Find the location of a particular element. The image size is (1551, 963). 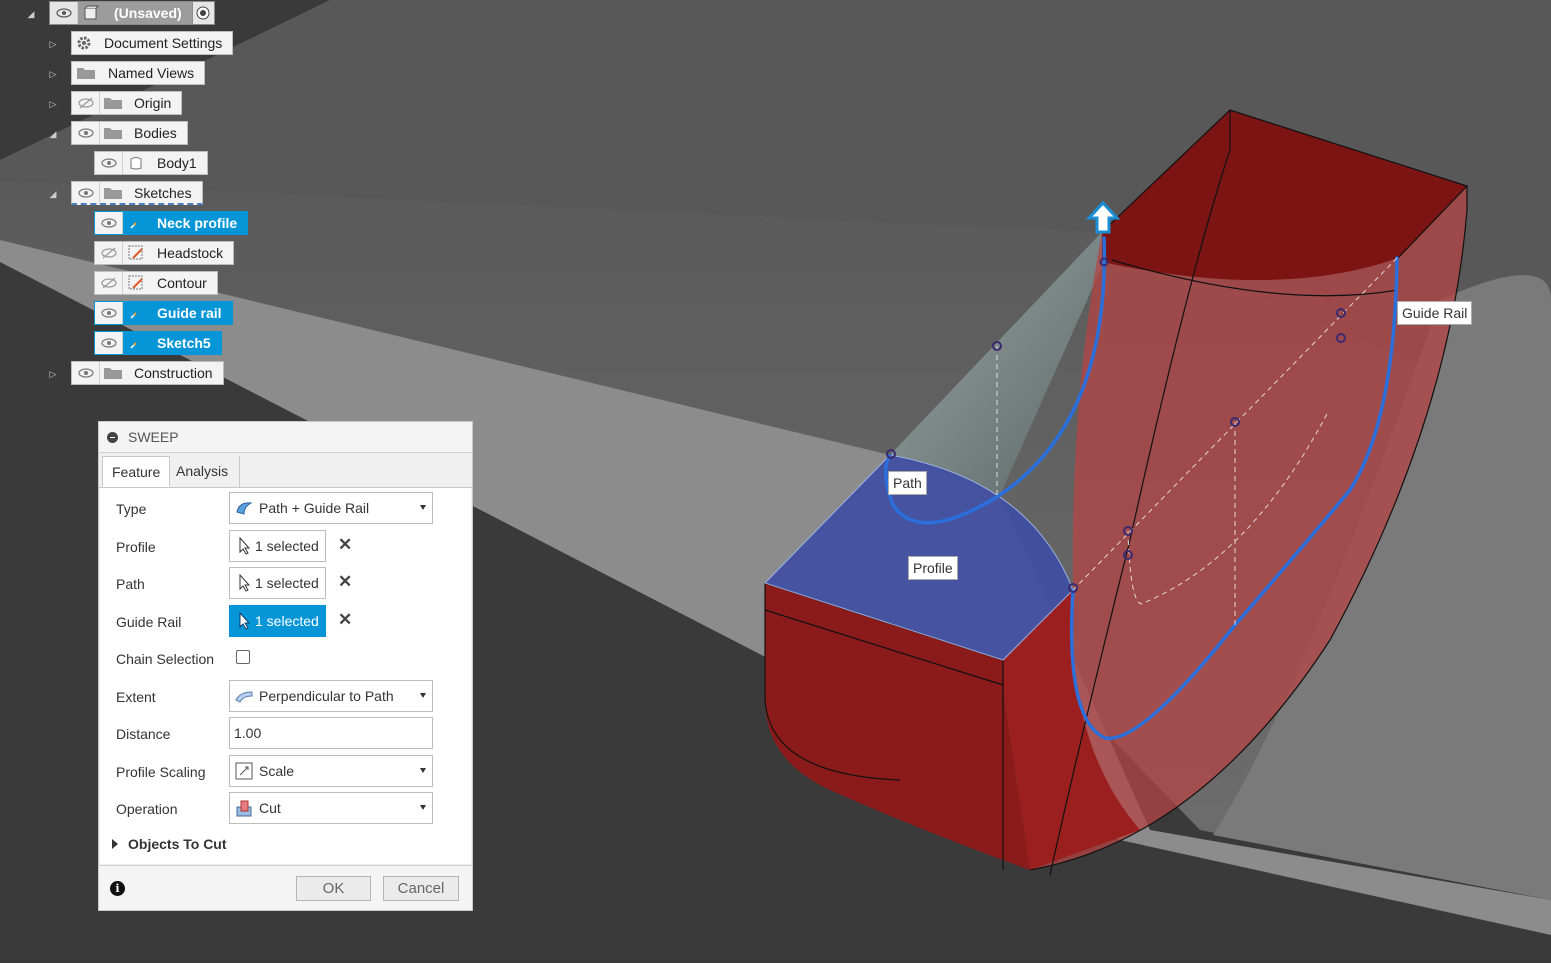

tree-item-bodies: Bodies is located at coordinates (129, 133).